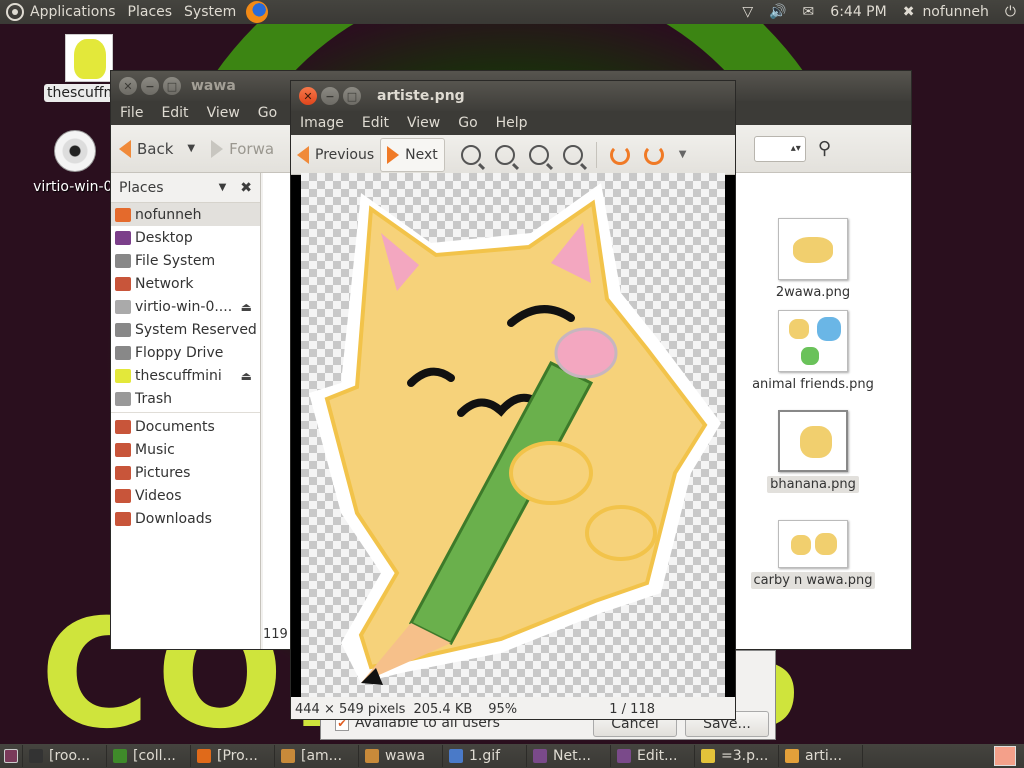  What do you see at coordinates (185, 426) in the screenshot?
I see `sidebar-item: Documents` at bounding box center [185, 426].